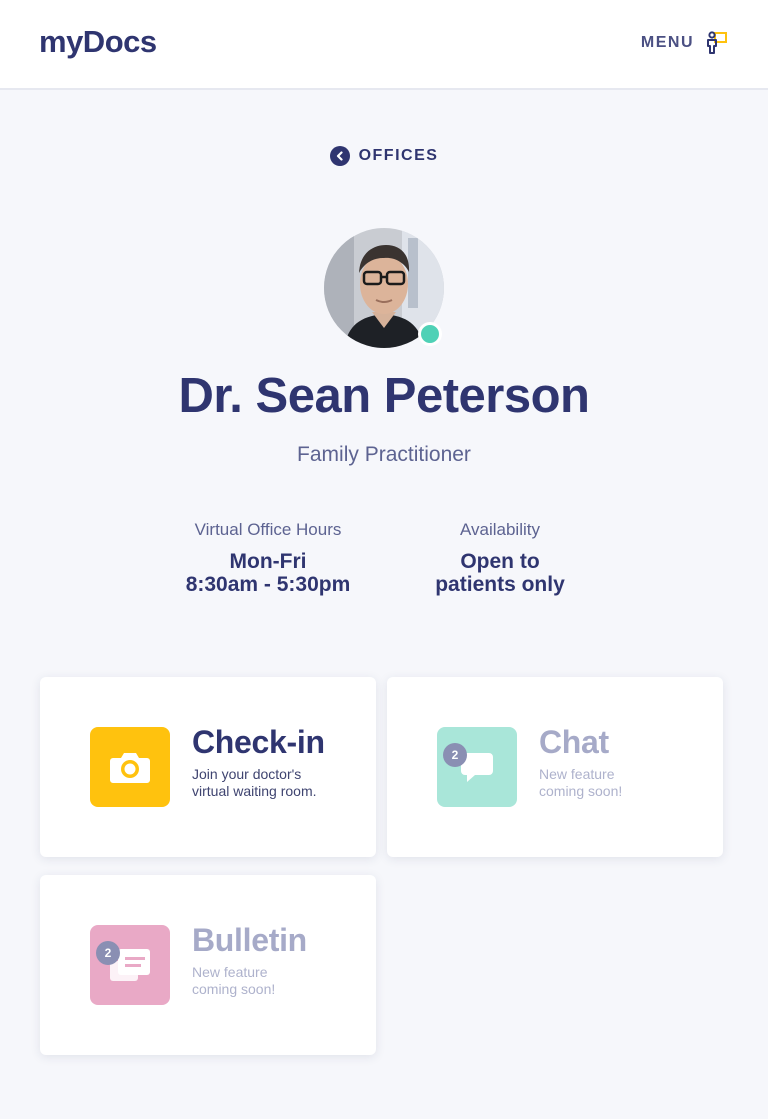 The height and width of the screenshot is (1119, 768). Describe the element at coordinates (500, 584) in the screenshot. I see `availability-line-2: patients only` at that location.